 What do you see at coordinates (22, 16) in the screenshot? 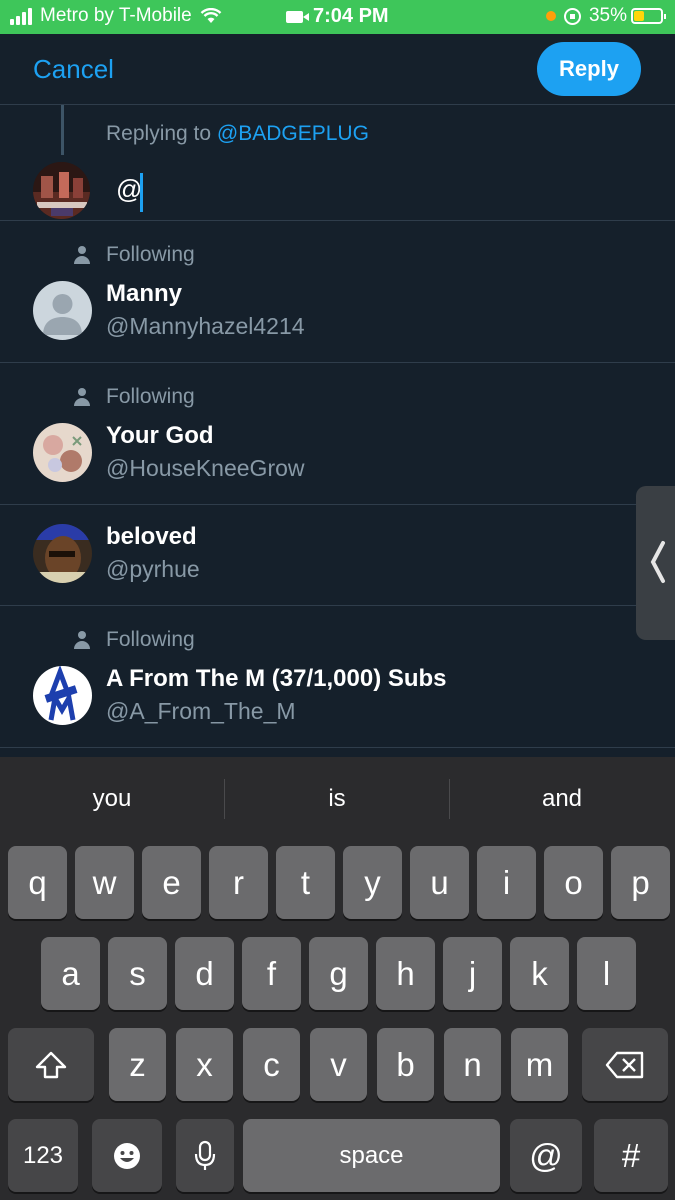
I see `signal-icon` at bounding box center [22, 16].